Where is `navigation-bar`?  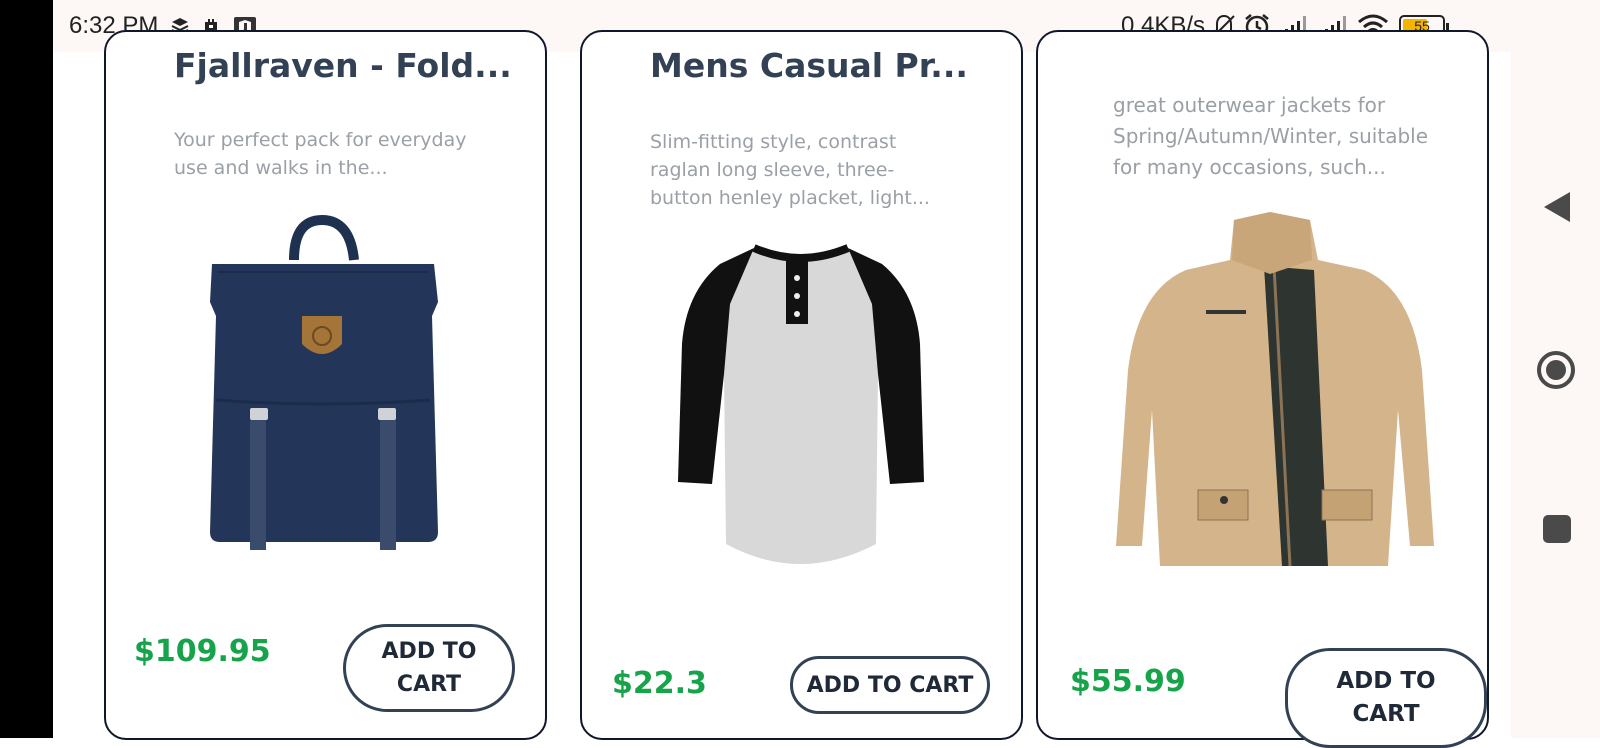 navigation-bar is located at coordinates (1555, 369).